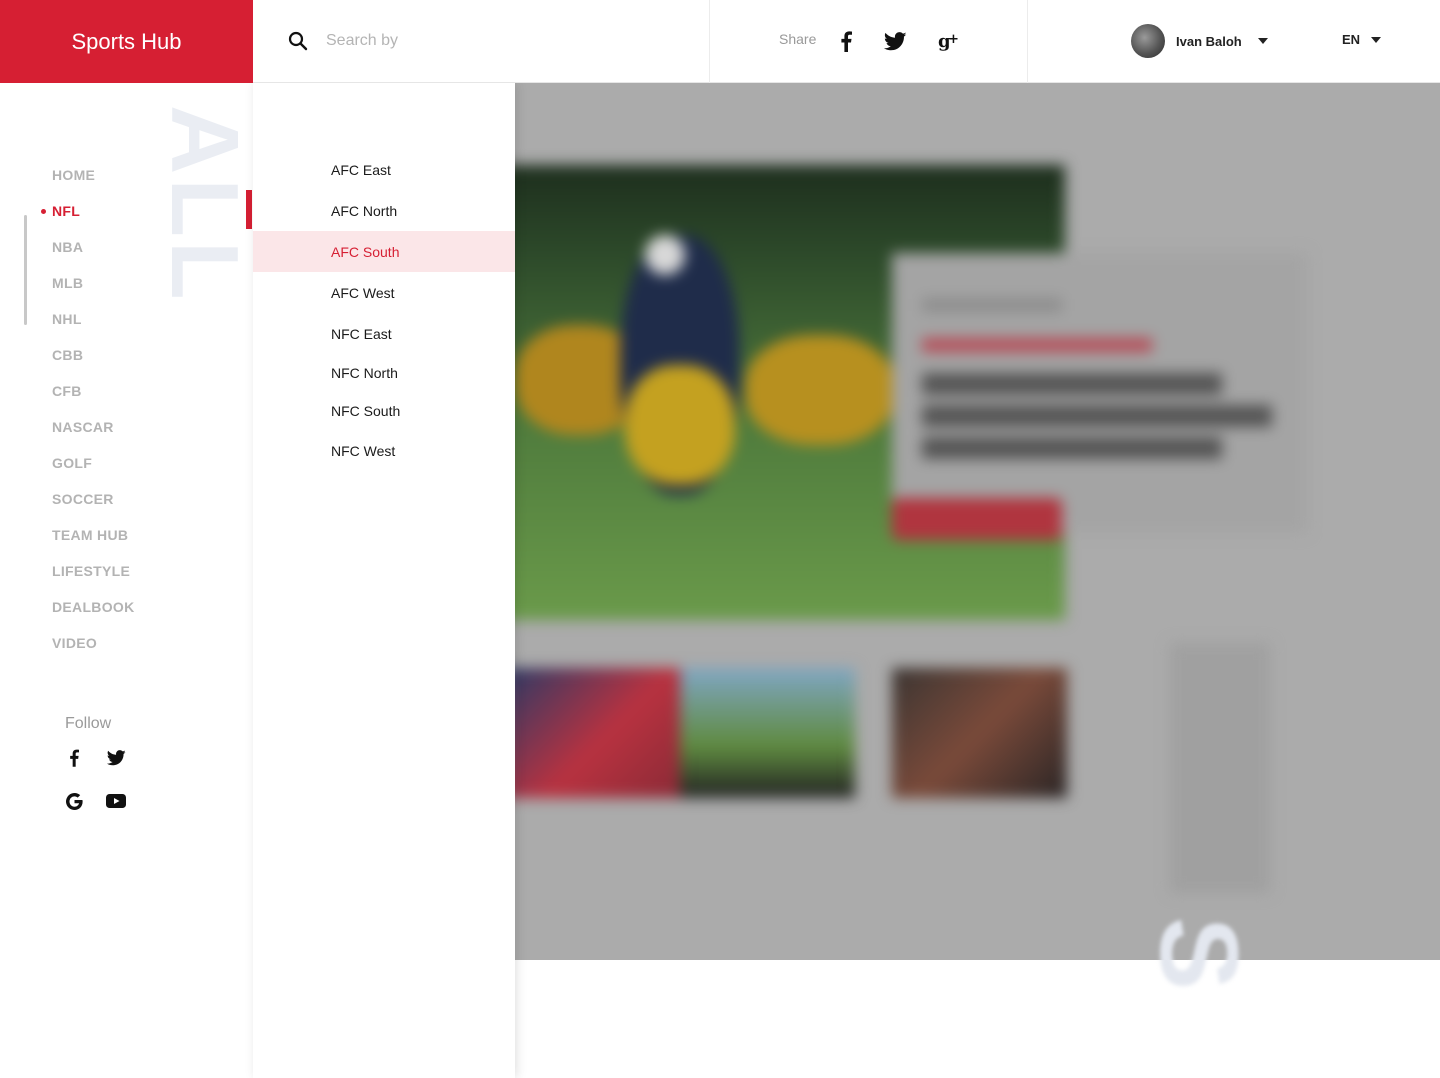 The height and width of the screenshot is (1078, 1440). Describe the element at coordinates (249, 209) in the screenshot. I see `active-indicator` at that location.